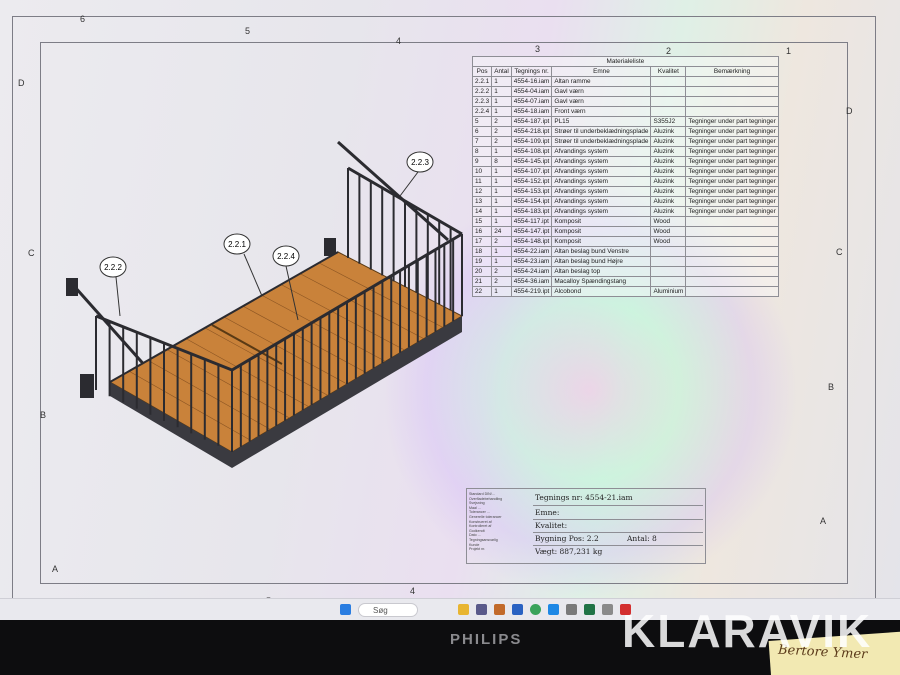 The image size is (900, 675). I want to click on bom-cell: 4554-218.ipt, so click(531, 131).